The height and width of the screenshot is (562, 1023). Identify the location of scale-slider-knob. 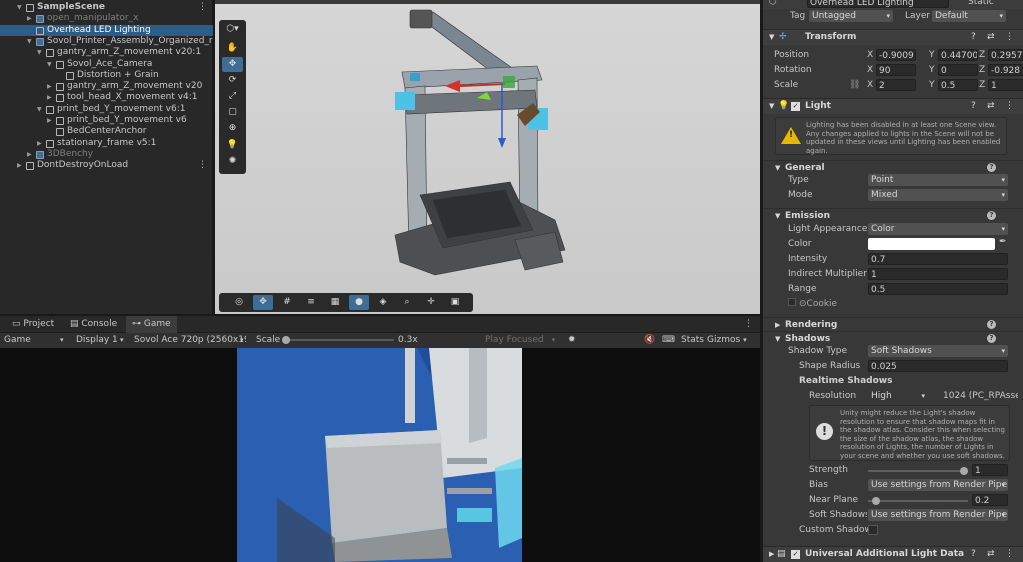
(286, 340).